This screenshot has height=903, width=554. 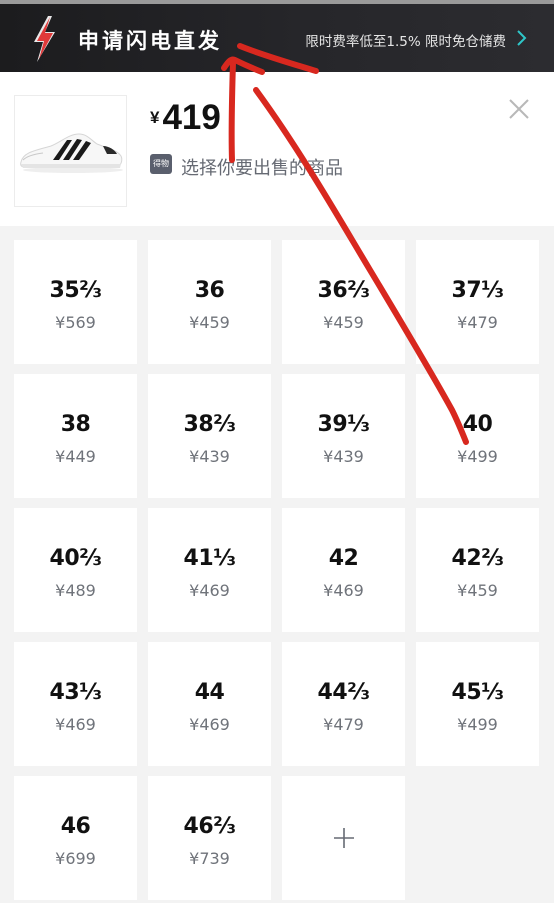 I want to click on size-option: 36⅔ ¥459, so click(x=343, y=302).